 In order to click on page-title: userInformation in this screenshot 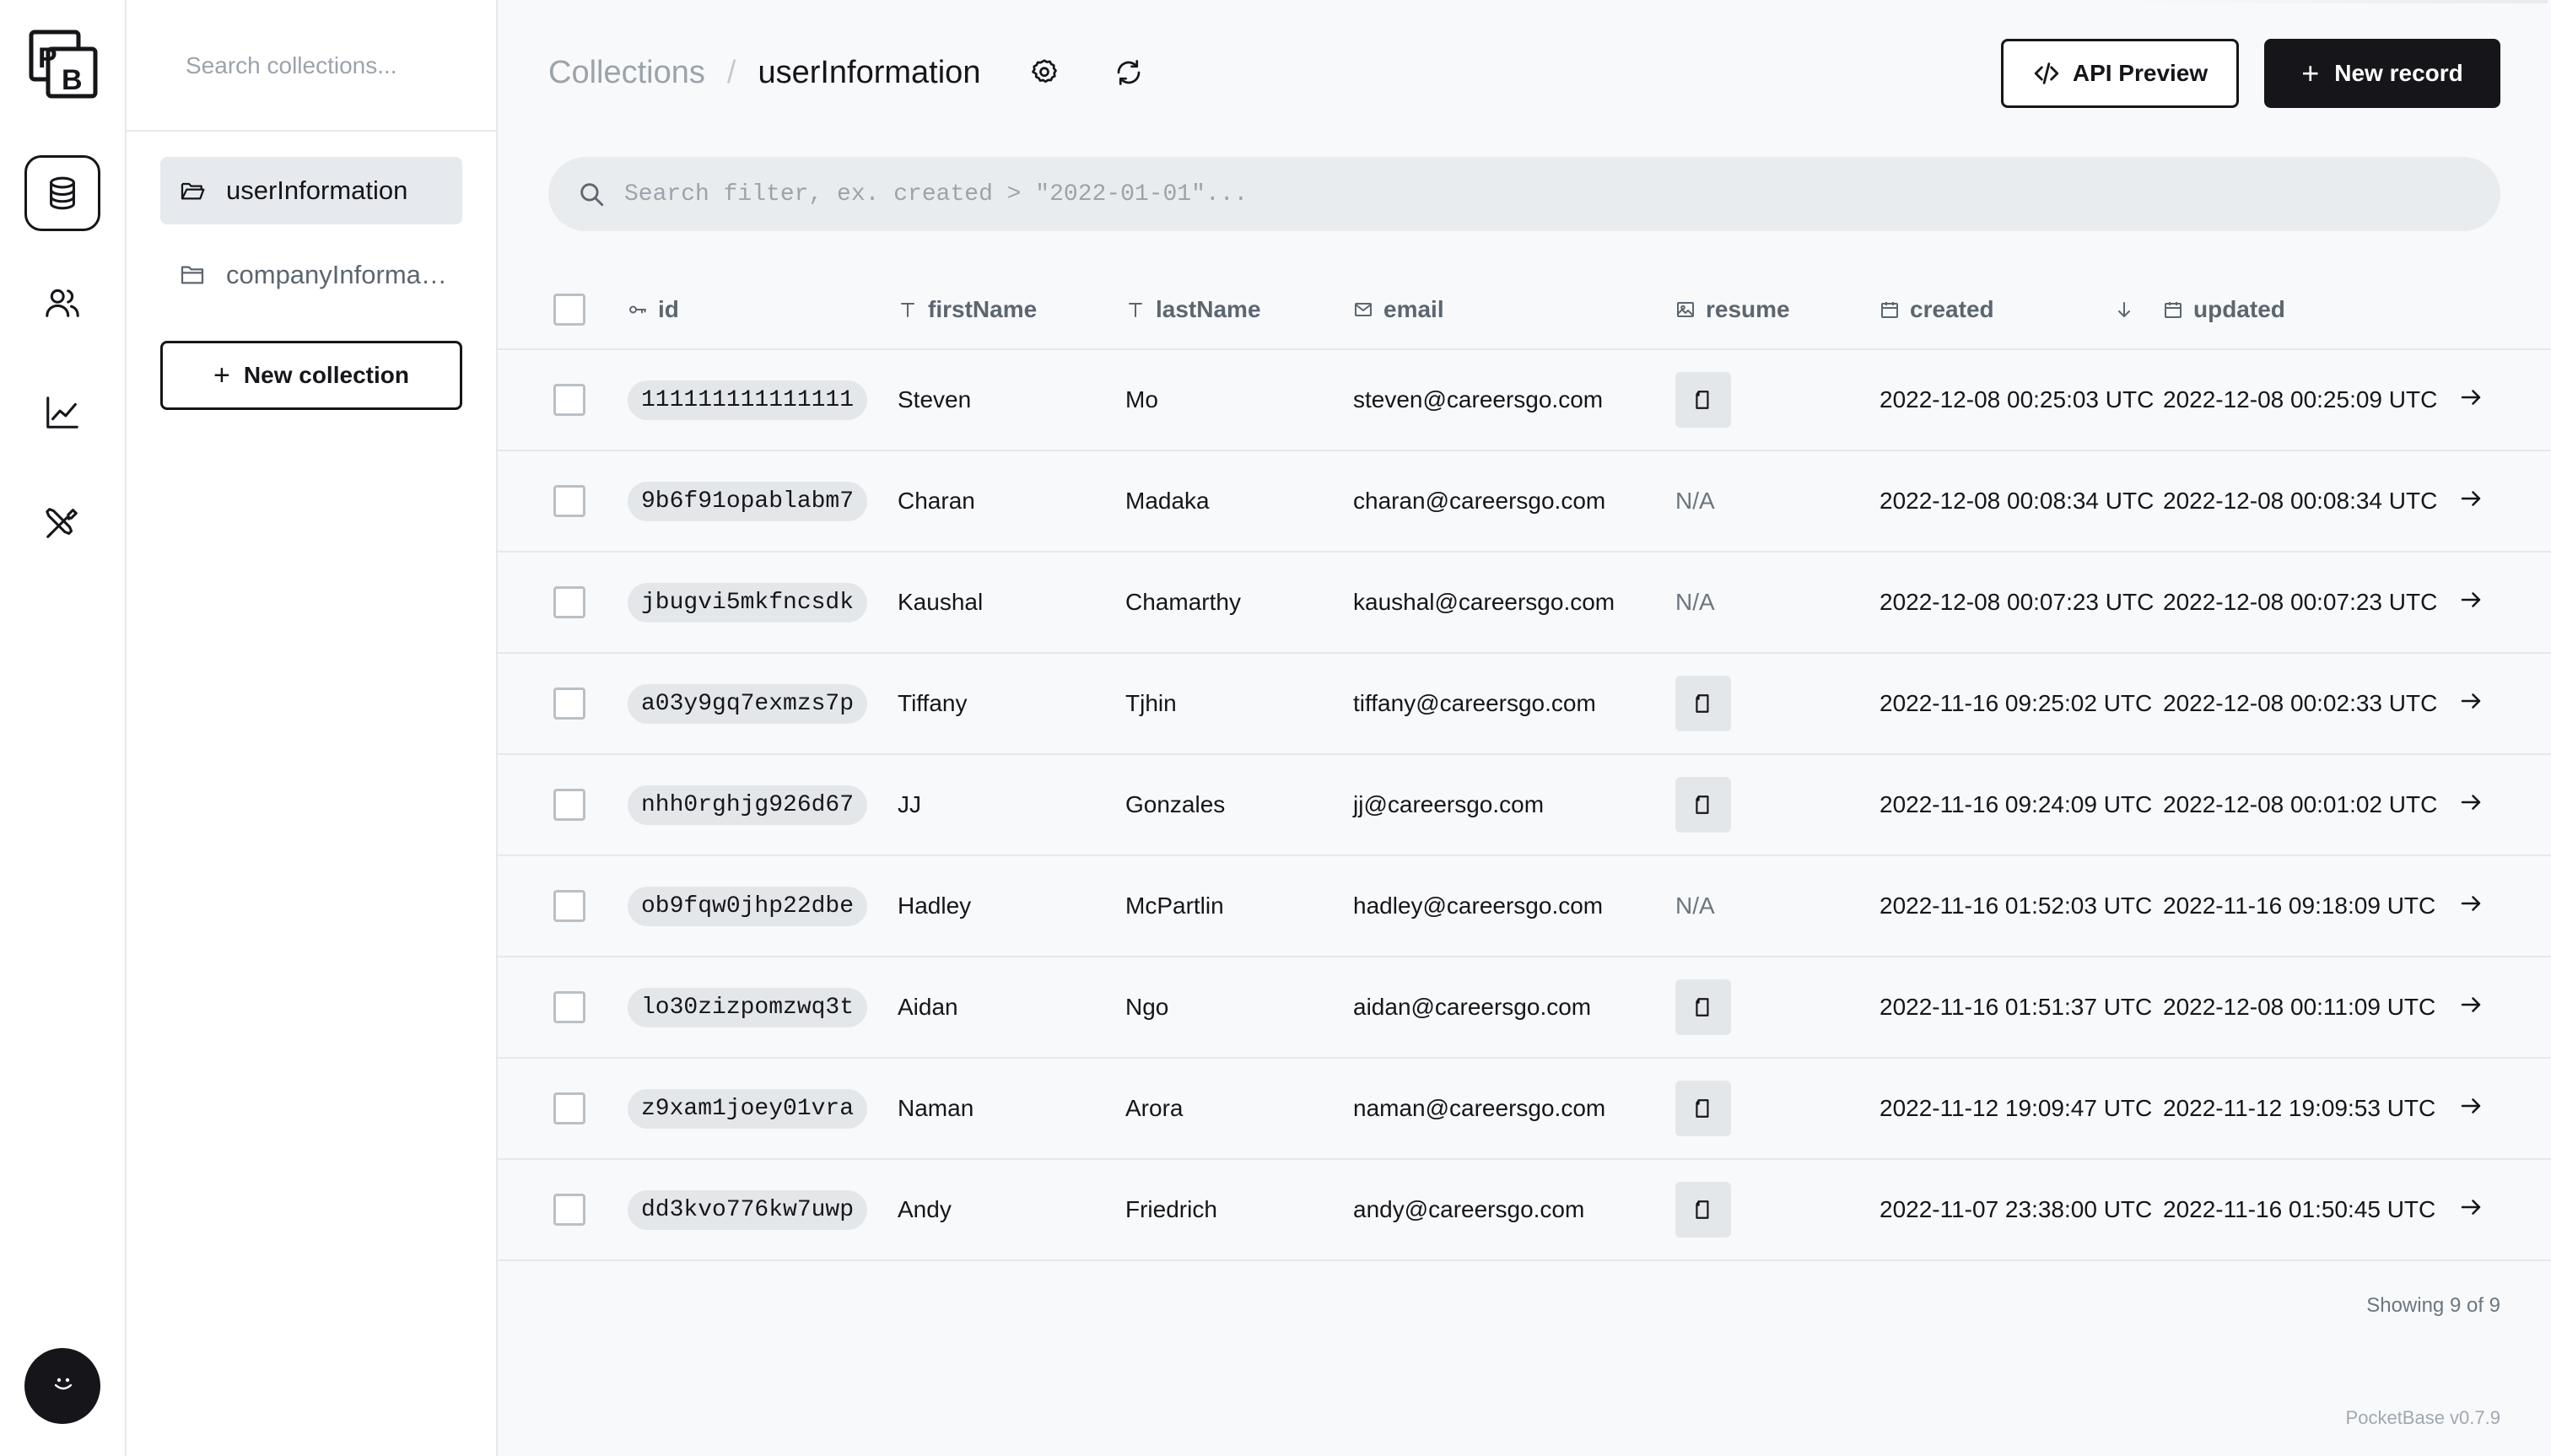, I will do `click(869, 72)`.